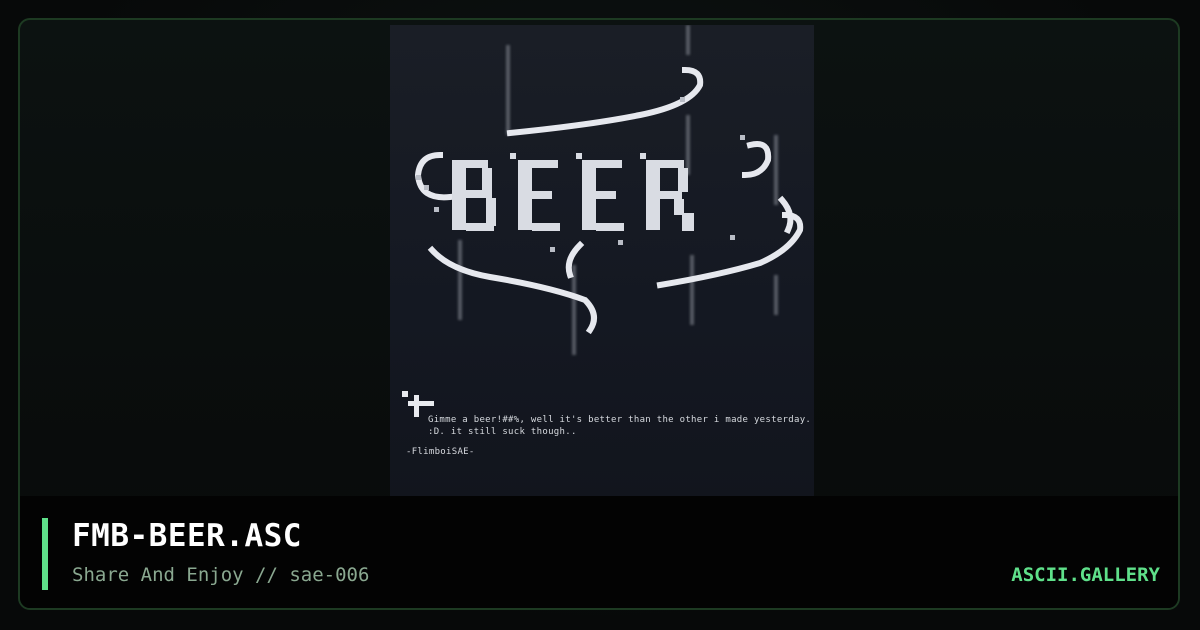 The image size is (1200, 630). Describe the element at coordinates (45, 554) in the screenshot. I see `accent-bar` at that location.